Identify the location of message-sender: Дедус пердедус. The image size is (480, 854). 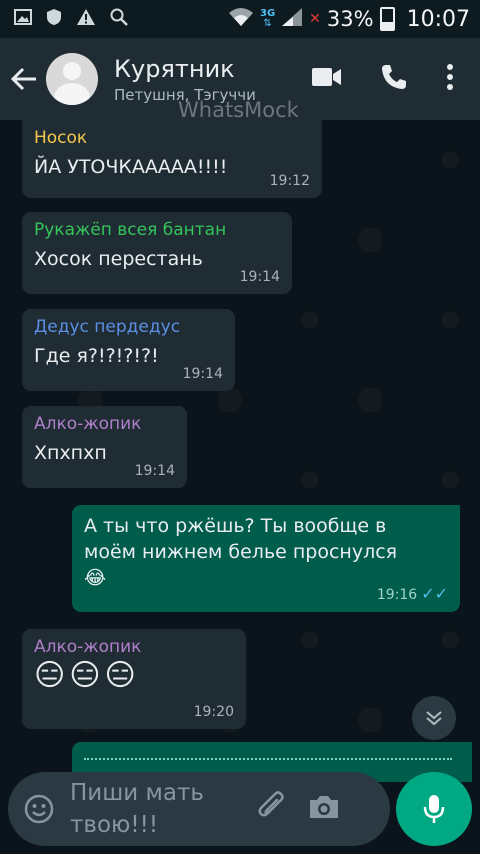
(107, 327).